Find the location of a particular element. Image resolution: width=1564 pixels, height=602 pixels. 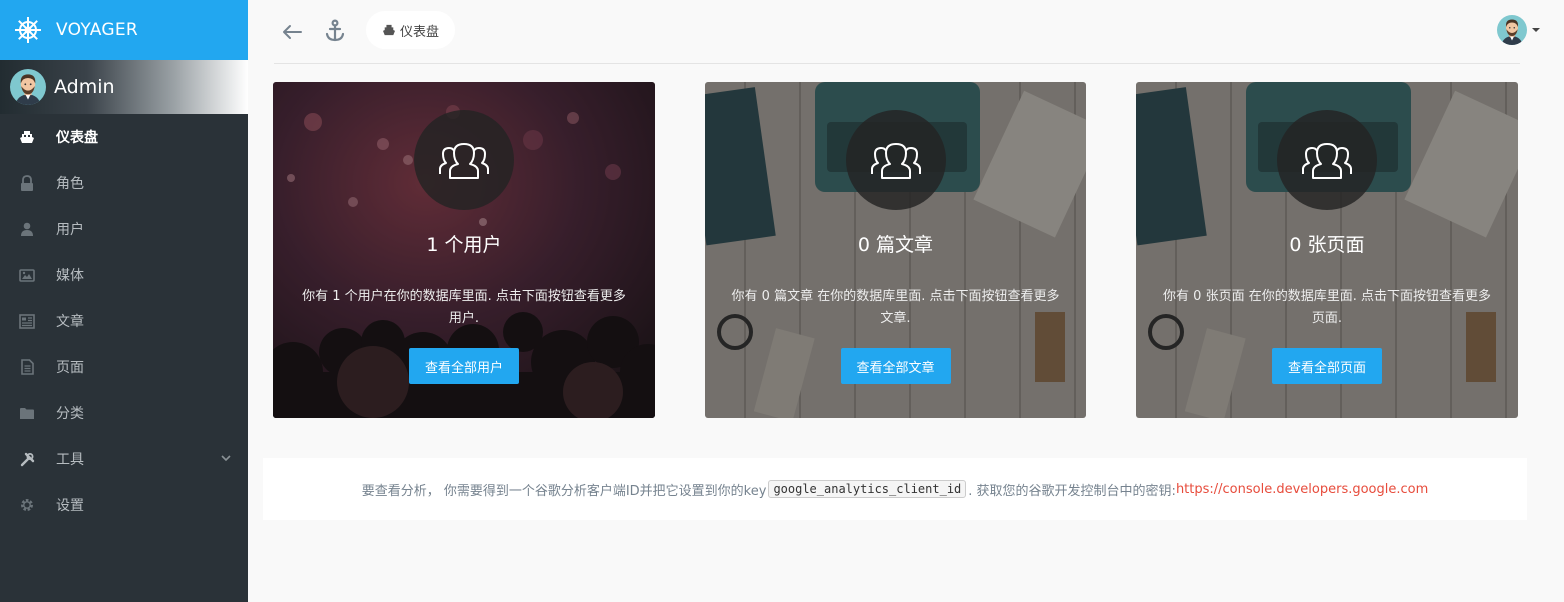

sidebar-item-categories: 分类 is located at coordinates (124, 413).